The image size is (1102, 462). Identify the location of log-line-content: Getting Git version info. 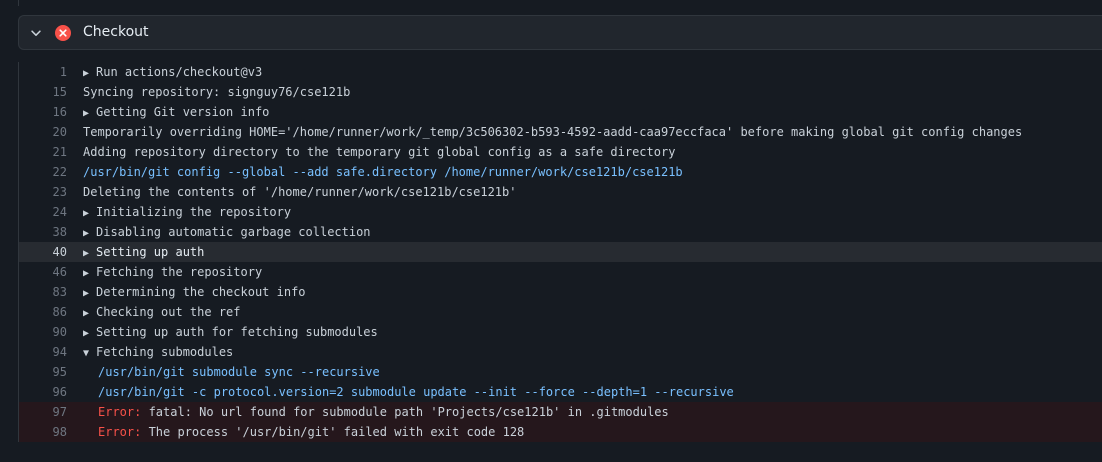
(183, 112).